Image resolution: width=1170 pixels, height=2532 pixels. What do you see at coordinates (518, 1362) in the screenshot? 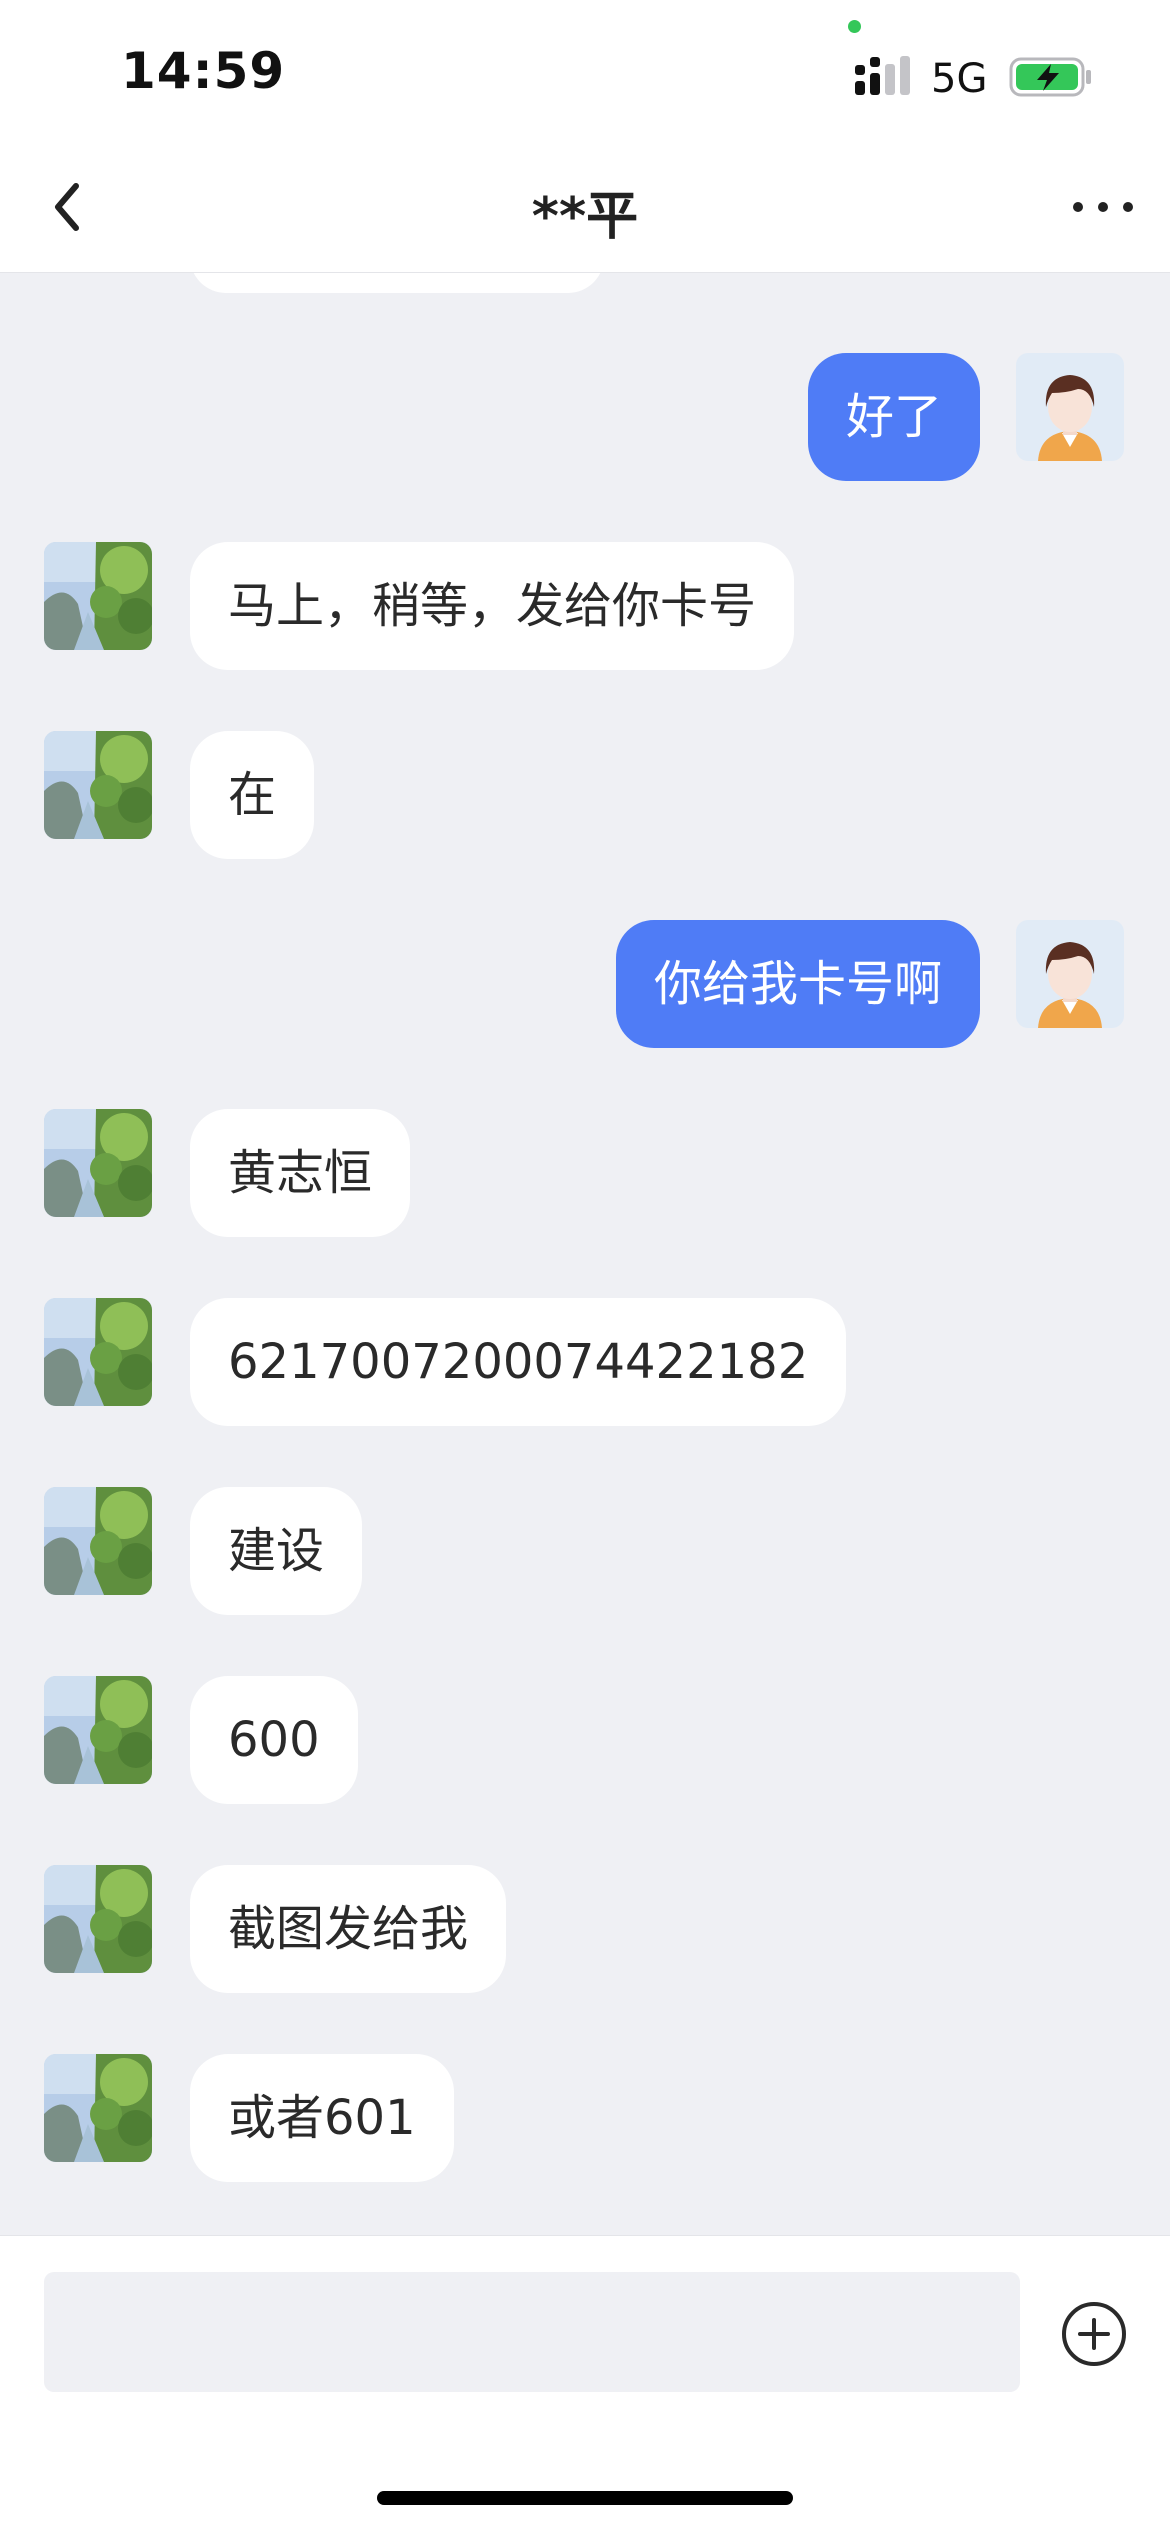
I see `message-bubble: 6217007200074422182` at bounding box center [518, 1362].